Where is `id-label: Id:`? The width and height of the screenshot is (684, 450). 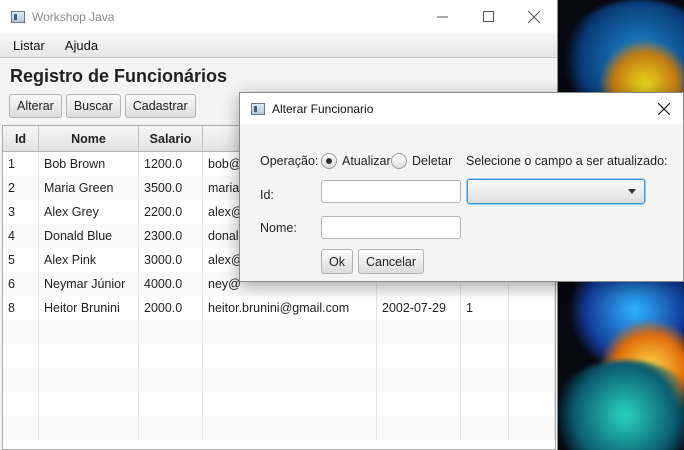 id-label: Id: is located at coordinates (267, 195).